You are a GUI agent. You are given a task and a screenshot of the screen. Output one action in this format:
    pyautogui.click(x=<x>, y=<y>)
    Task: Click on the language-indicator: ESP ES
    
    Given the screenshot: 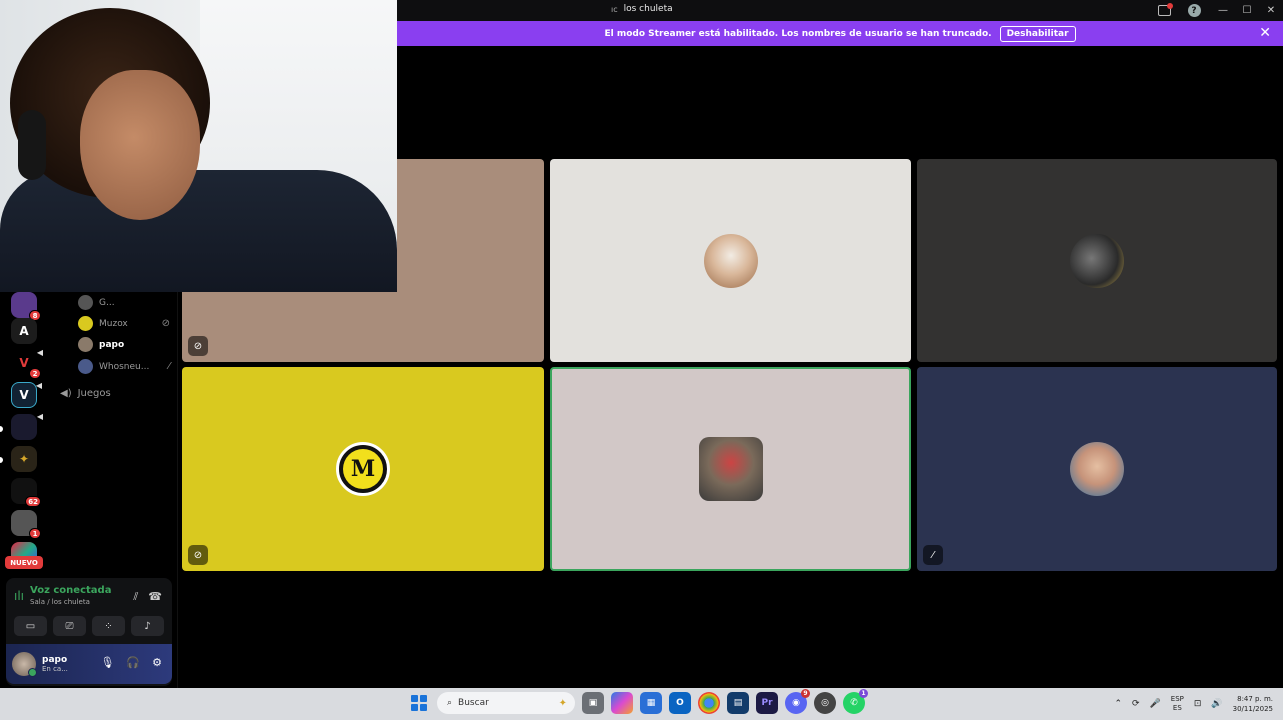 What is the action you would take?
    pyautogui.click(x=1177, y=704)
    